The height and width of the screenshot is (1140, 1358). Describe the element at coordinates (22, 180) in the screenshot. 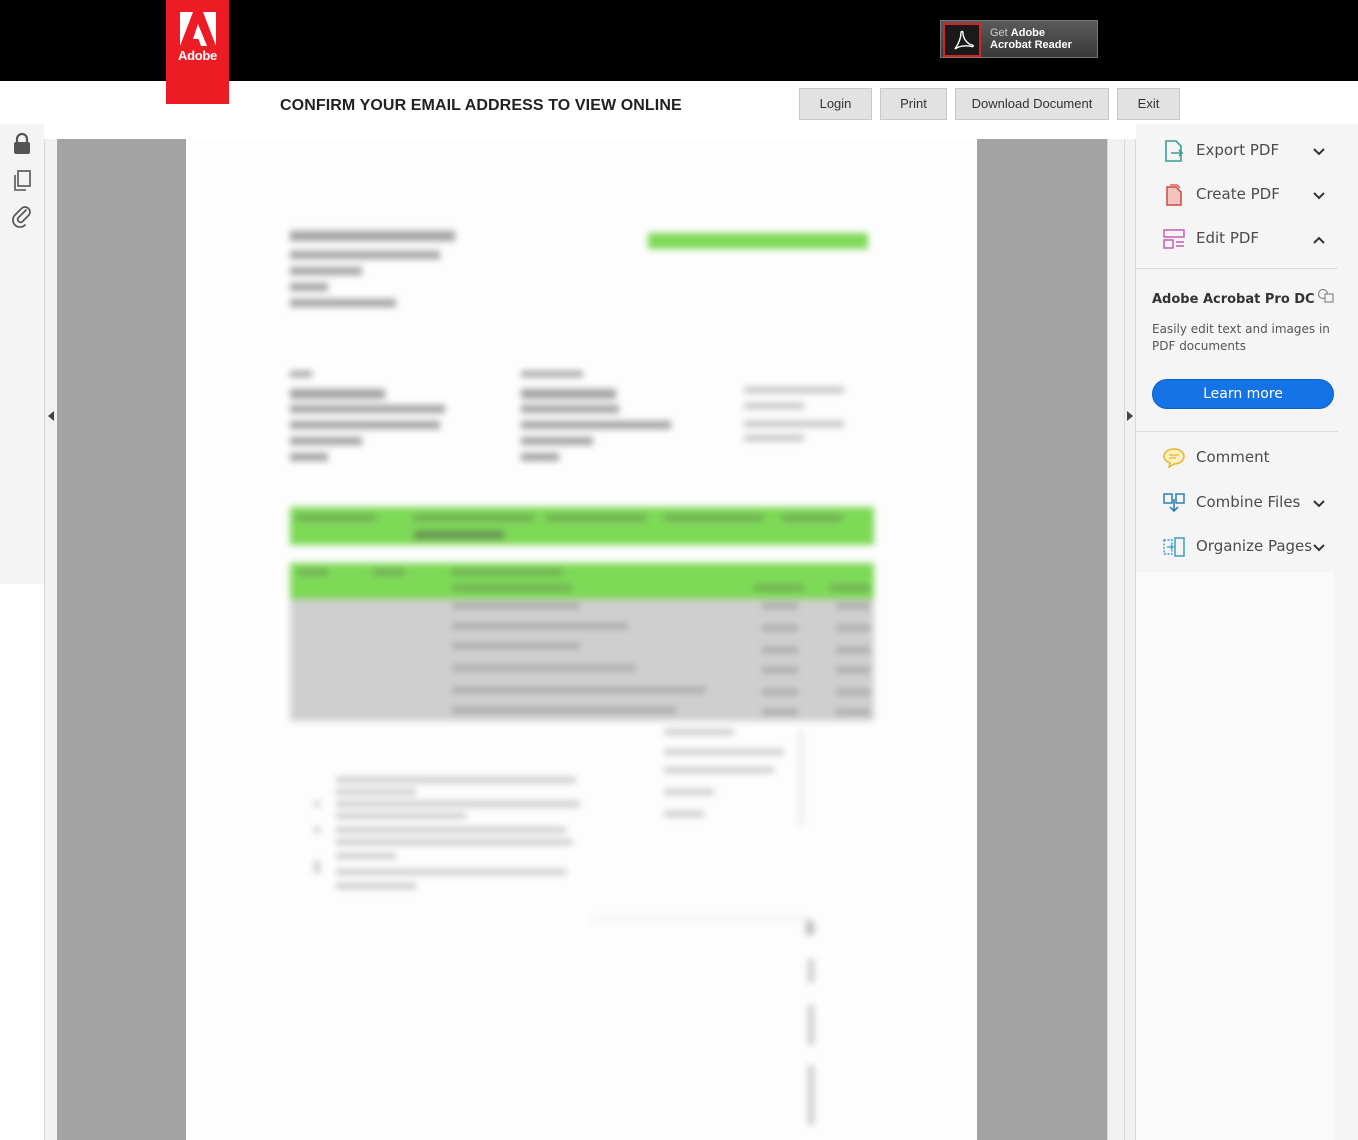

I see `copy-pages-icon` at that location.